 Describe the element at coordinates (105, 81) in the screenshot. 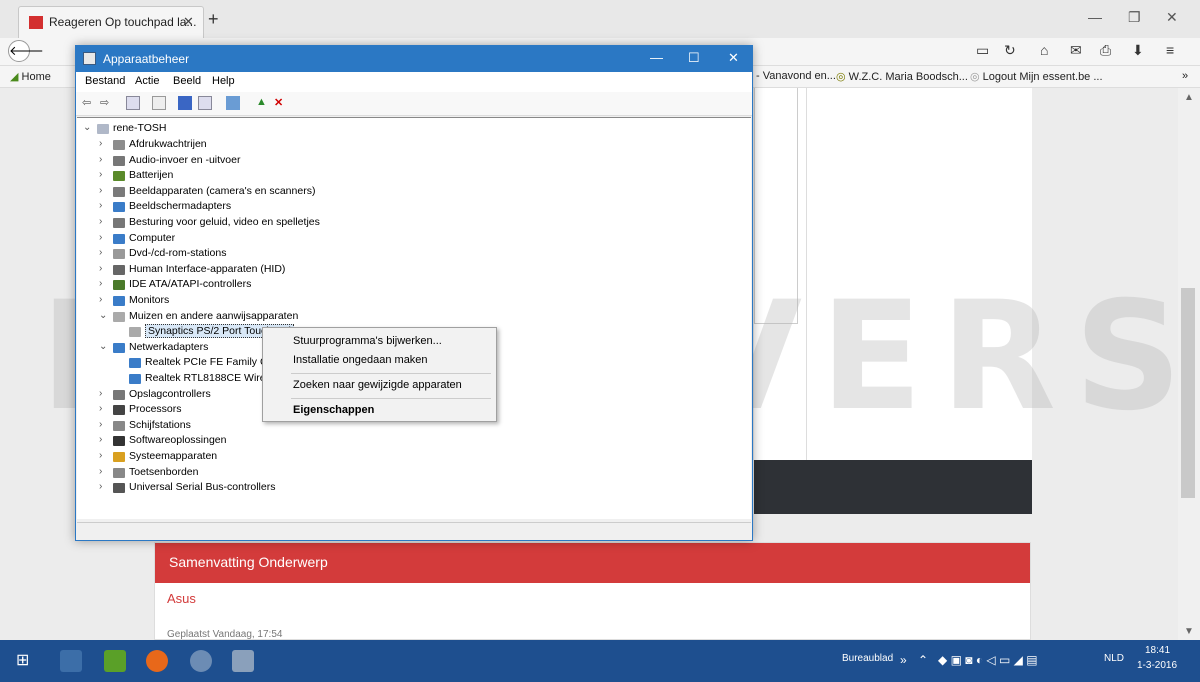

I see `menu-bestand: Bestand` at that location.